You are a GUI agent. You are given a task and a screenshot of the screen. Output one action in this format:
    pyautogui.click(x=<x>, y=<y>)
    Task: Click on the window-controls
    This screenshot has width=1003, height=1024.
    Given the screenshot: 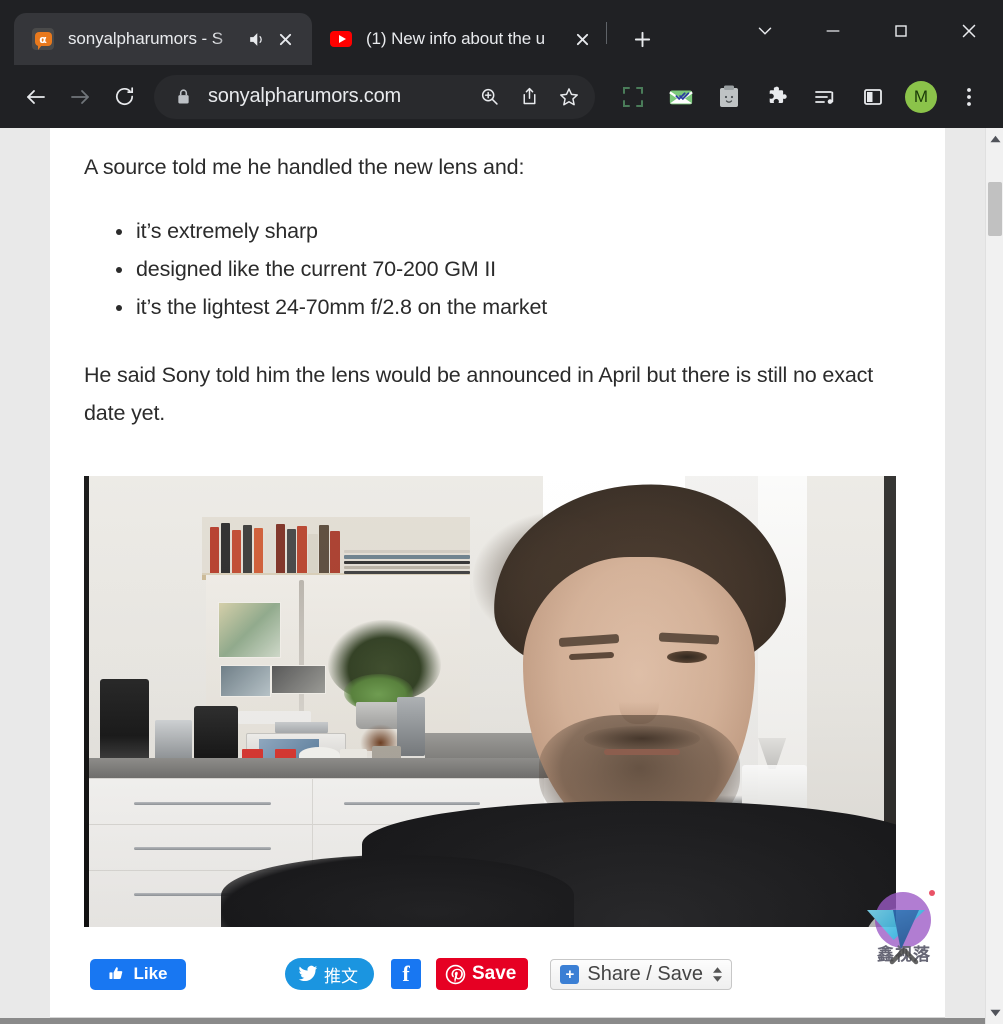 What is the action you would take?
    pyautogui.click(x=867, y=31)
    